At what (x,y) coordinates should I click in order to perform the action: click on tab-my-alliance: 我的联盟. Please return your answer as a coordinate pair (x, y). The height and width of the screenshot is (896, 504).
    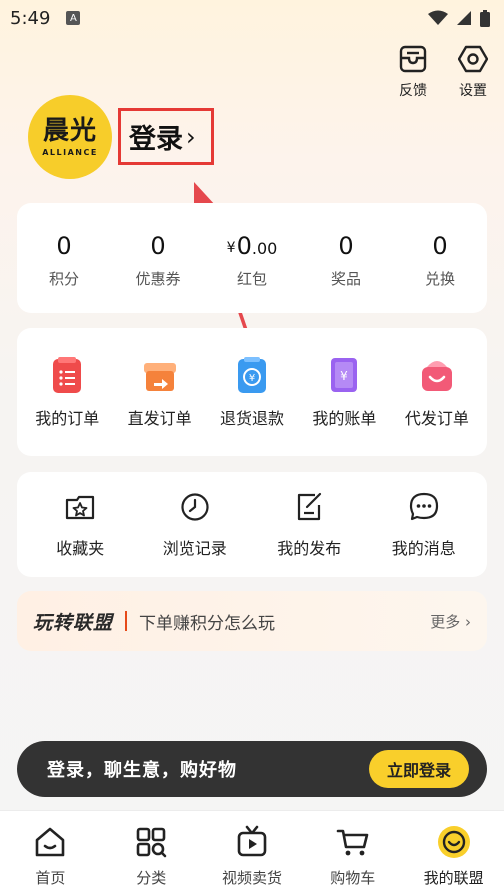
    Looking at the image, I should click on (453, 853).